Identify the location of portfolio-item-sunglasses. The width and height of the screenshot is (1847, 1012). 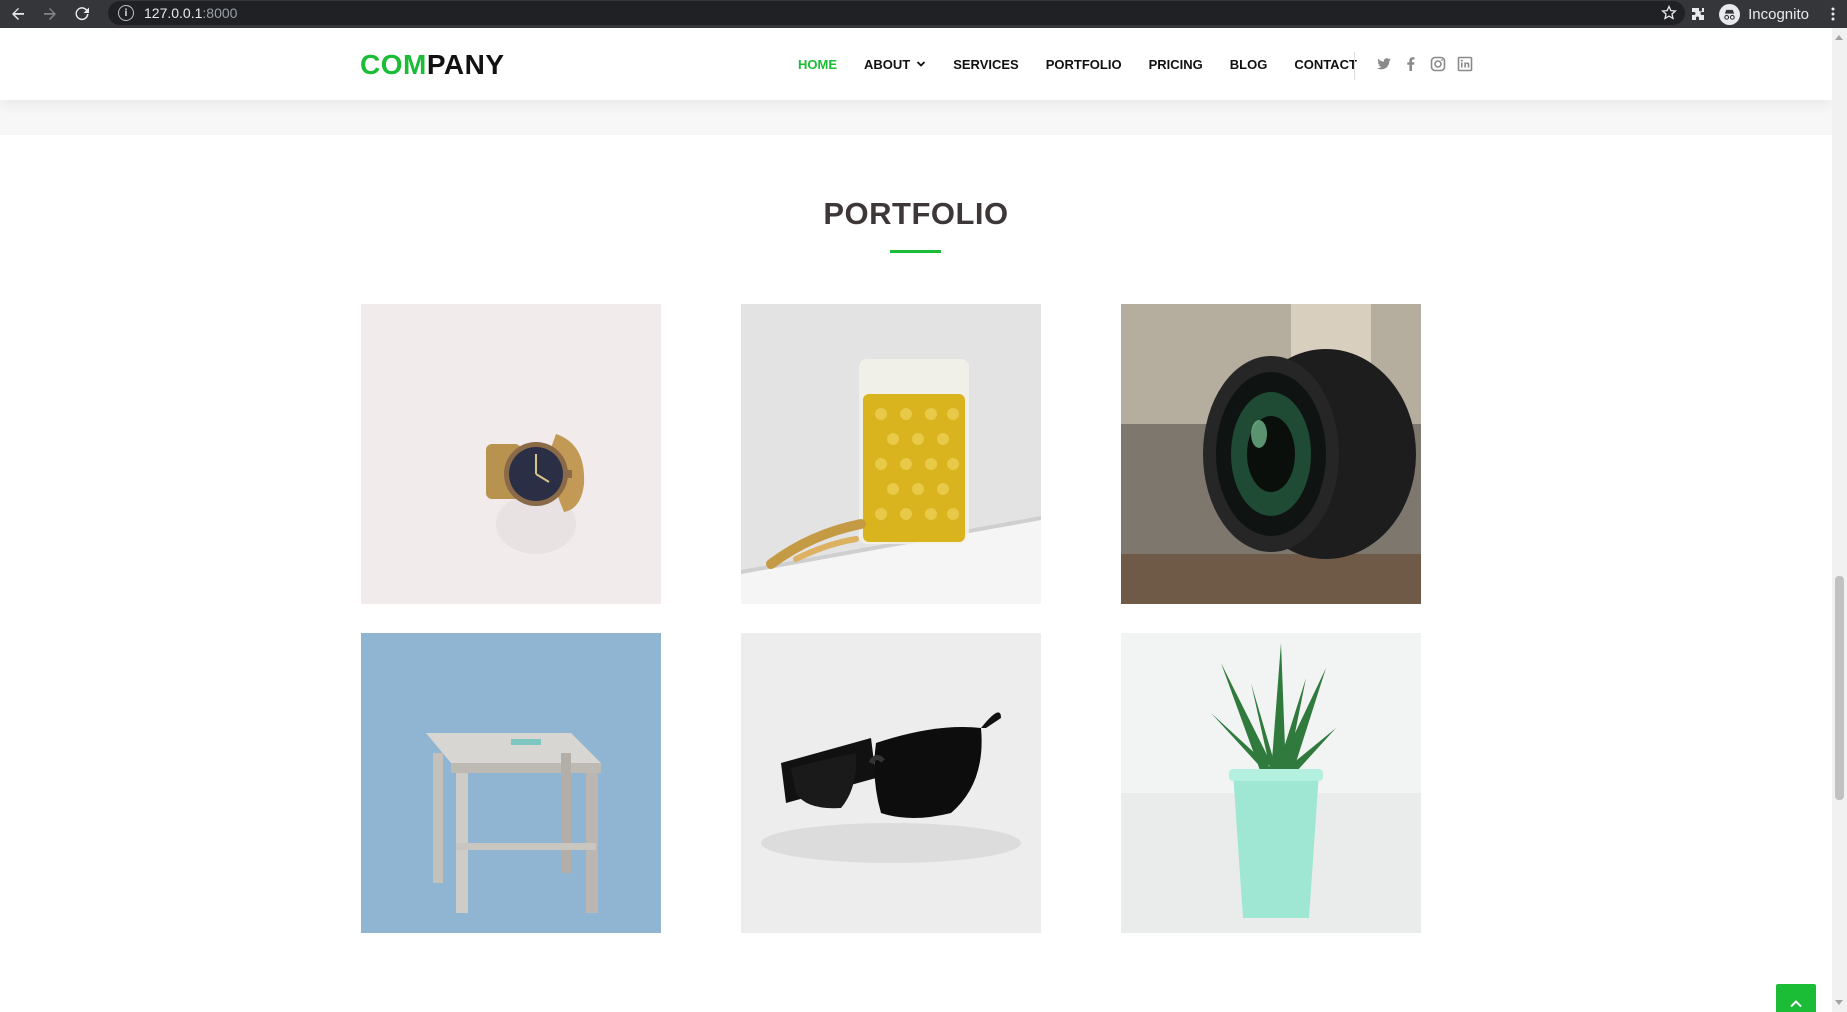
(891, 783).